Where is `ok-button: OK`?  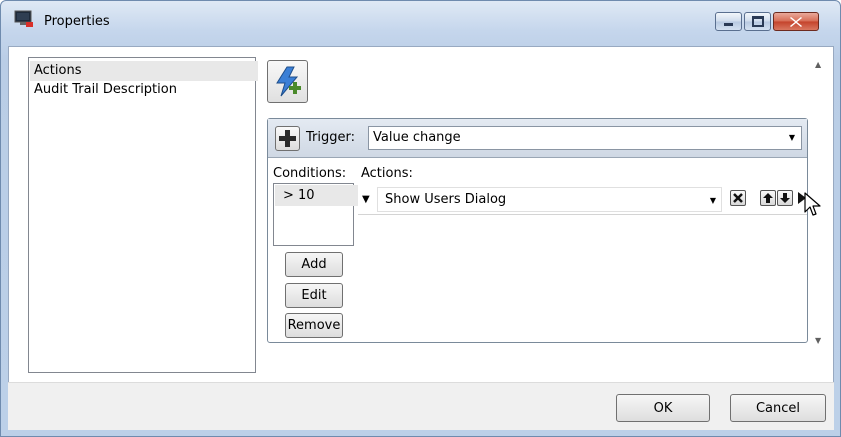
ok-button: OK is located at coordinates (663, 408).